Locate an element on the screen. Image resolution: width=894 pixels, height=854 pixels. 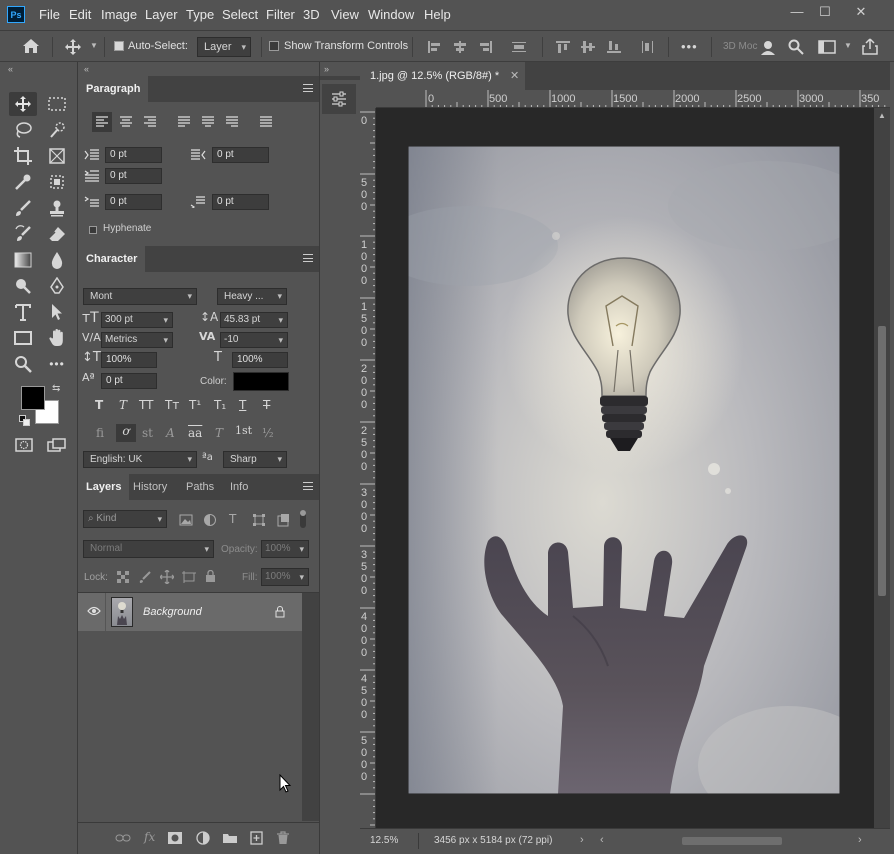
subscript-button: T₁ is located at coordinates (220, 405).